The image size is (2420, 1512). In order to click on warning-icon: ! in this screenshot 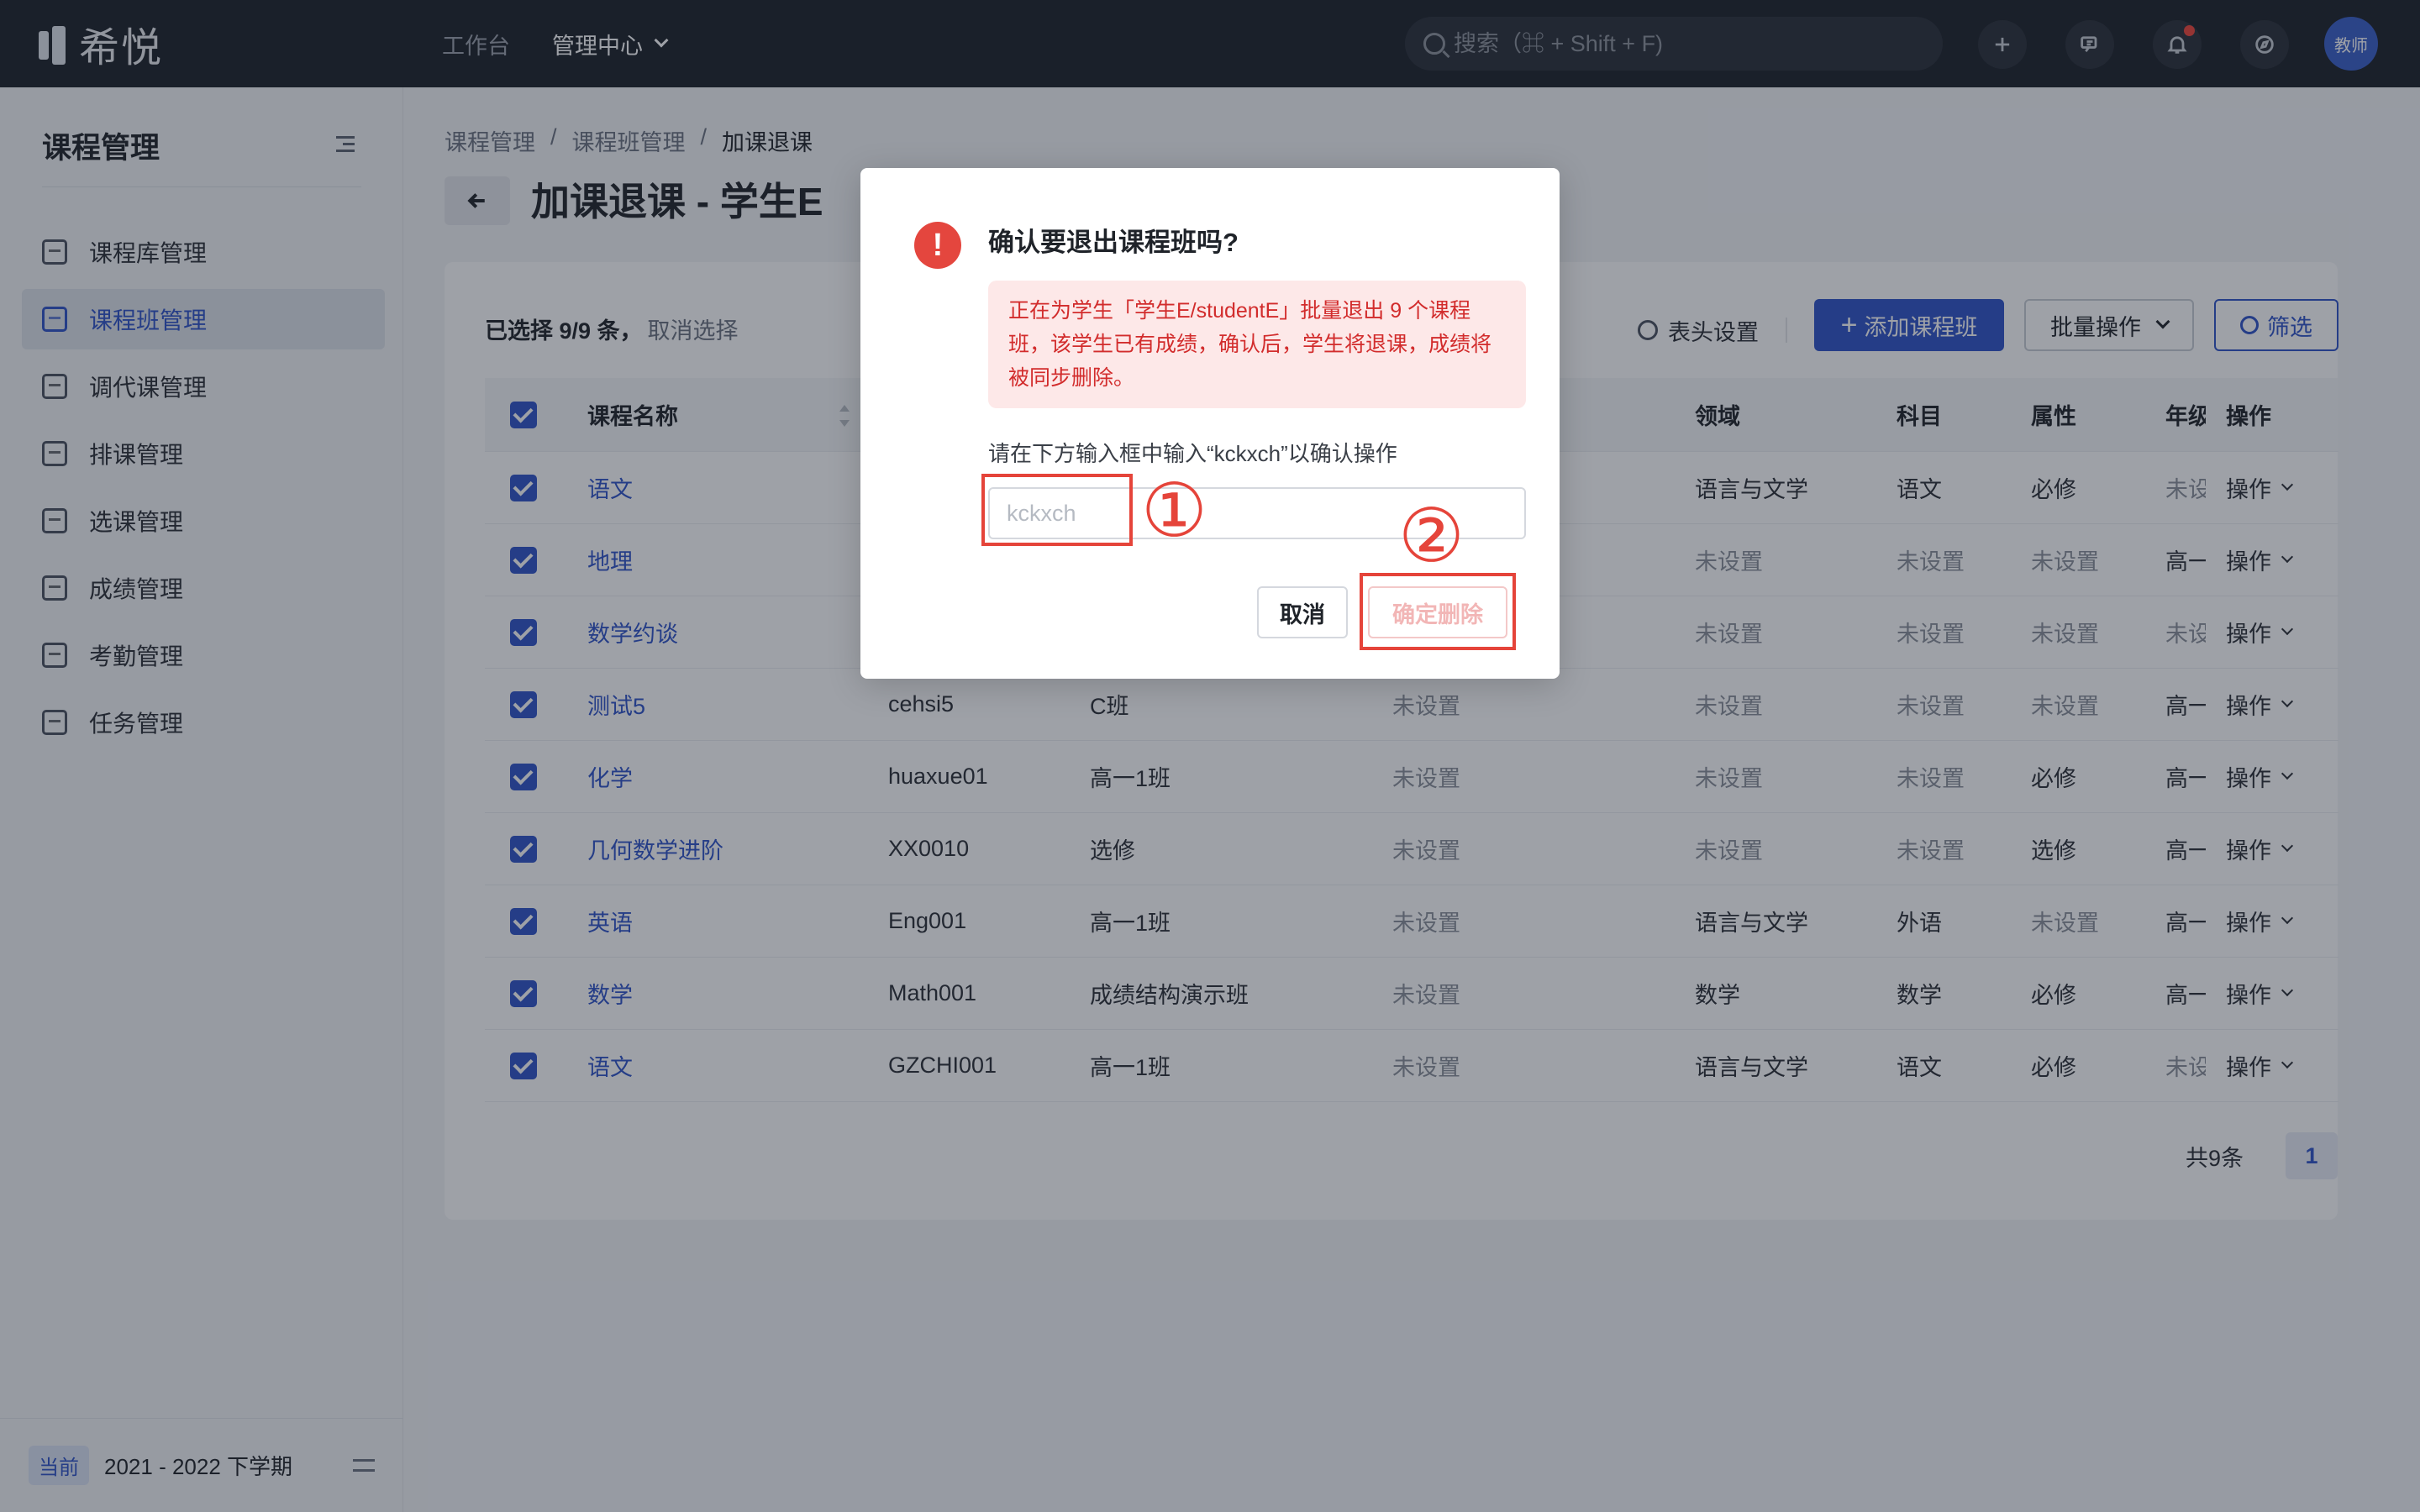, I will do `click(937, 245)`.